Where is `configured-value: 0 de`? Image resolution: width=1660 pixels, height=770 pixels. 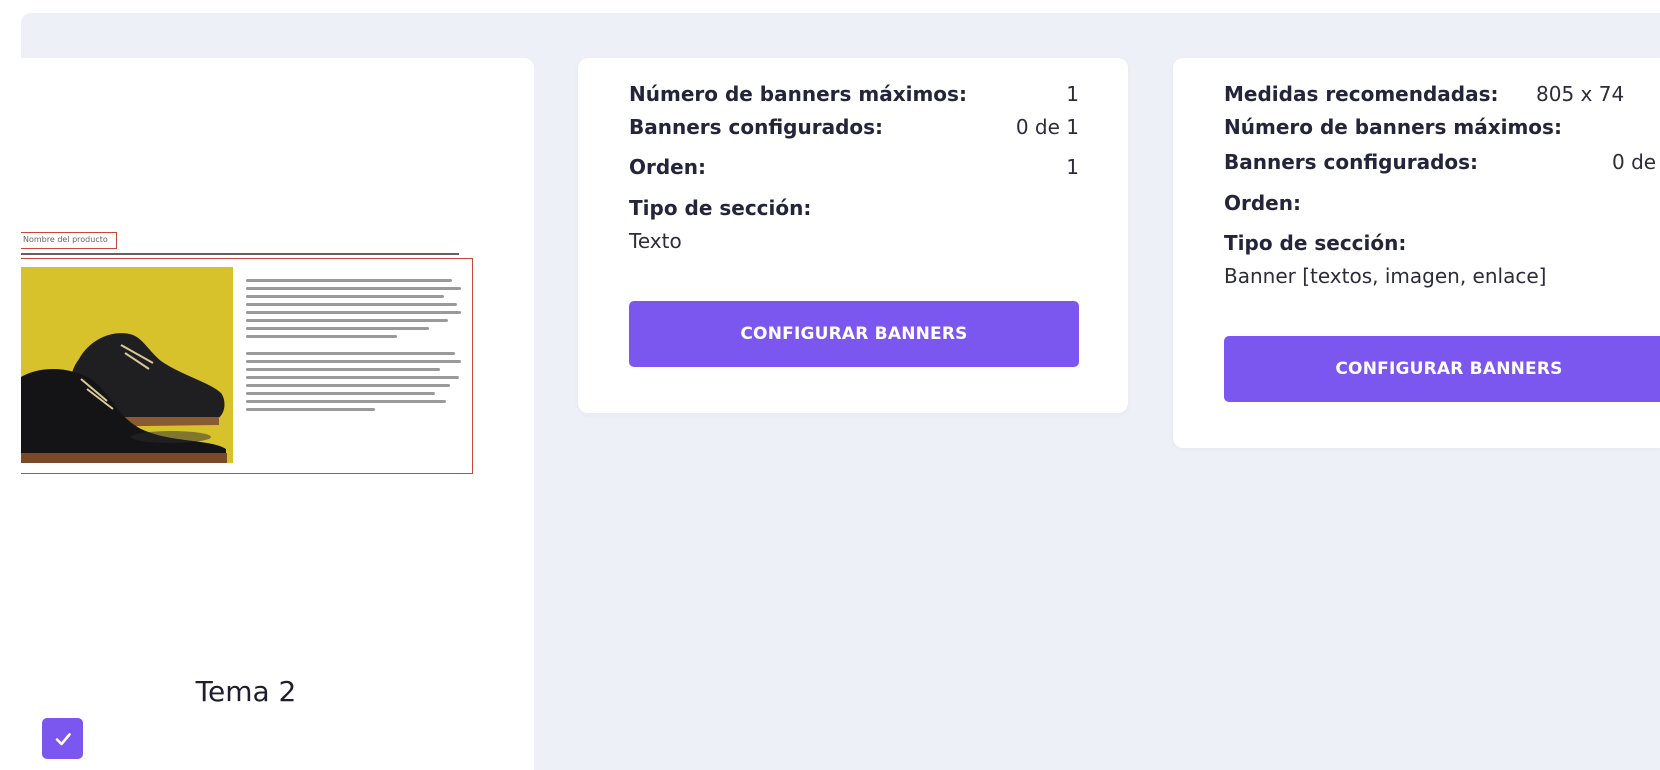
configured-value: 0 de is located at coordinates (1634, 162).